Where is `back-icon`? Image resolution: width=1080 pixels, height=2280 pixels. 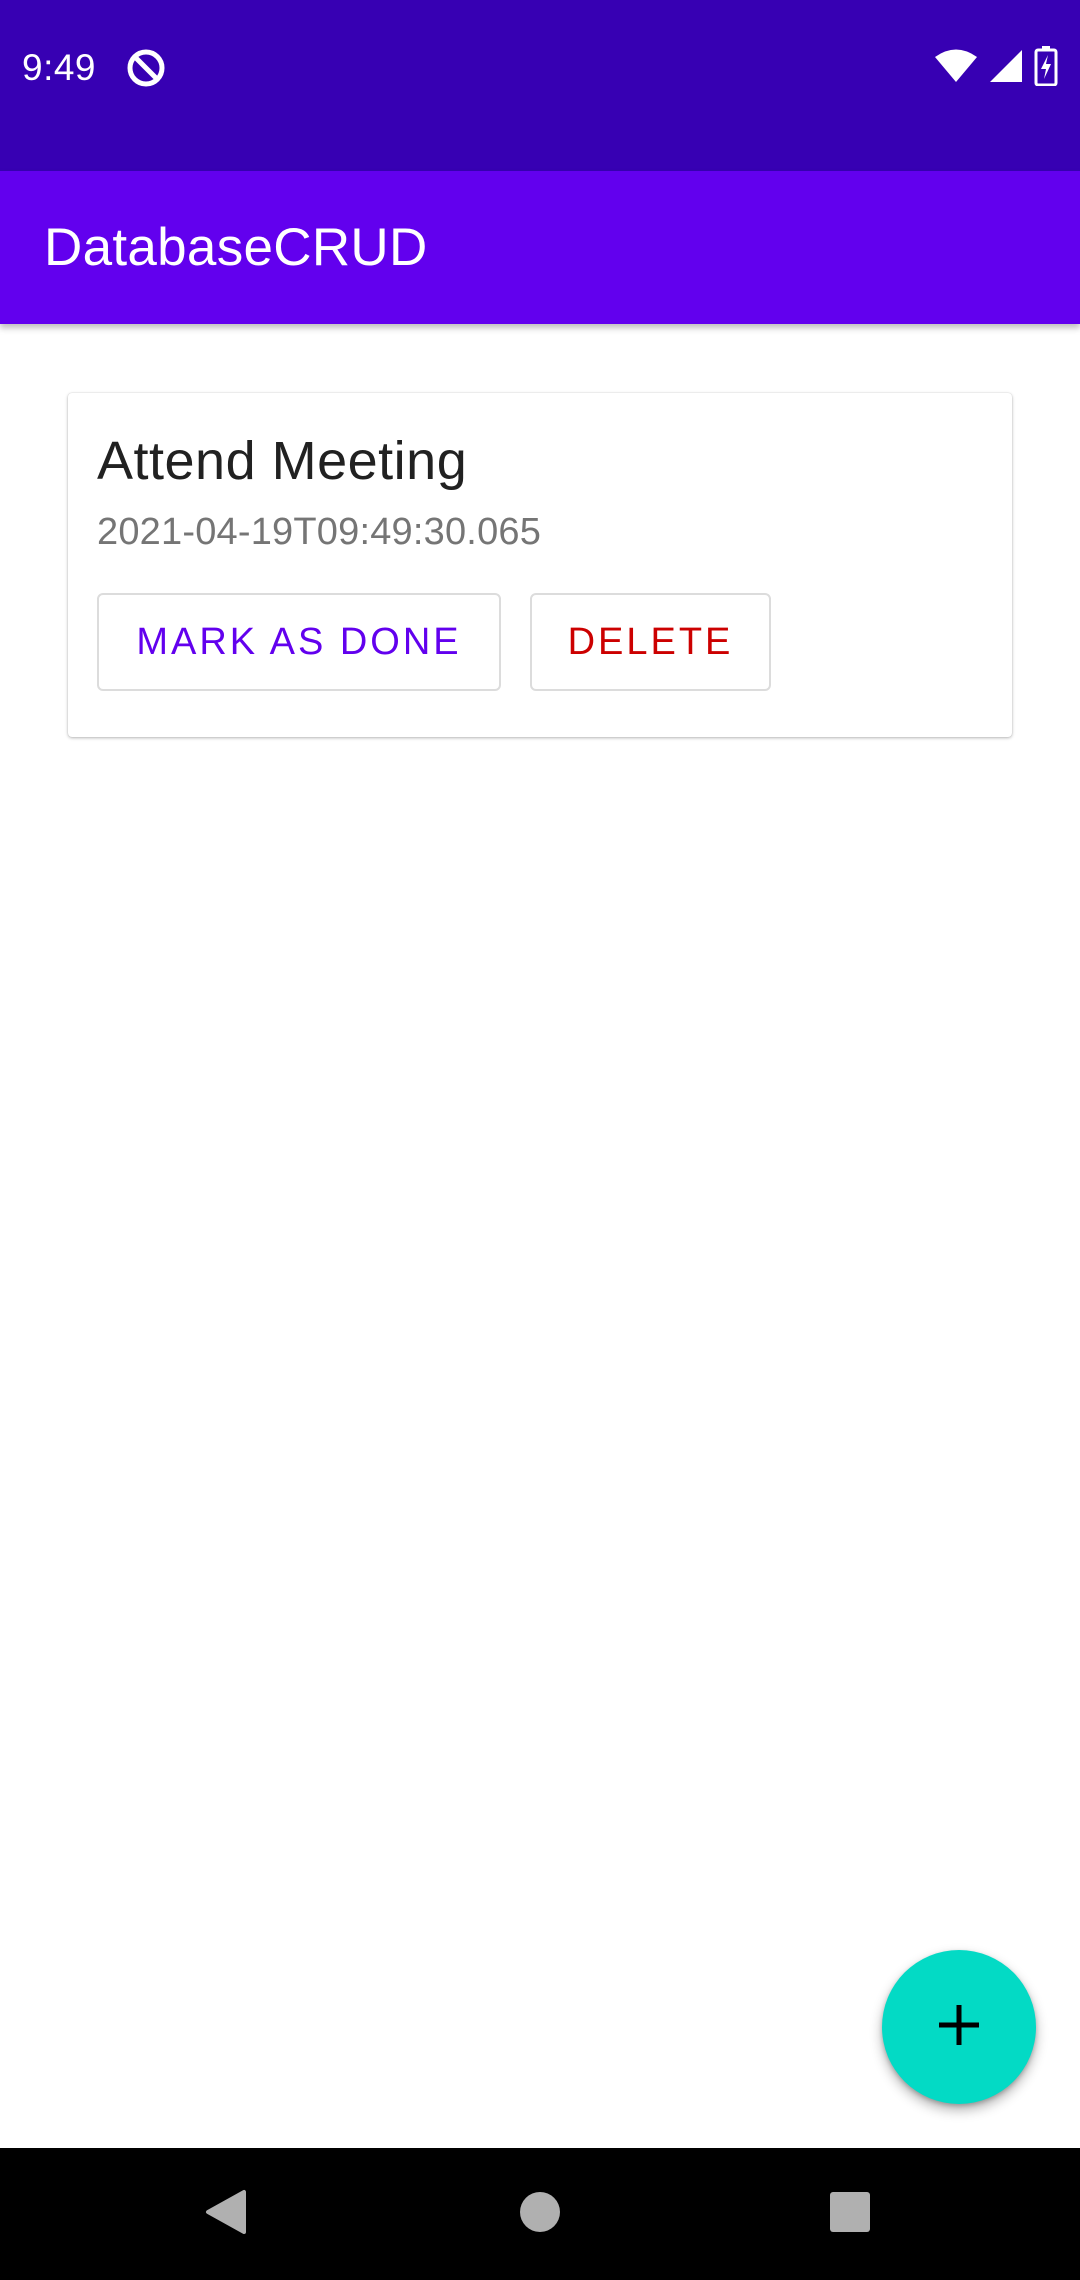
back-icon is located at coordinates (226, 2214).